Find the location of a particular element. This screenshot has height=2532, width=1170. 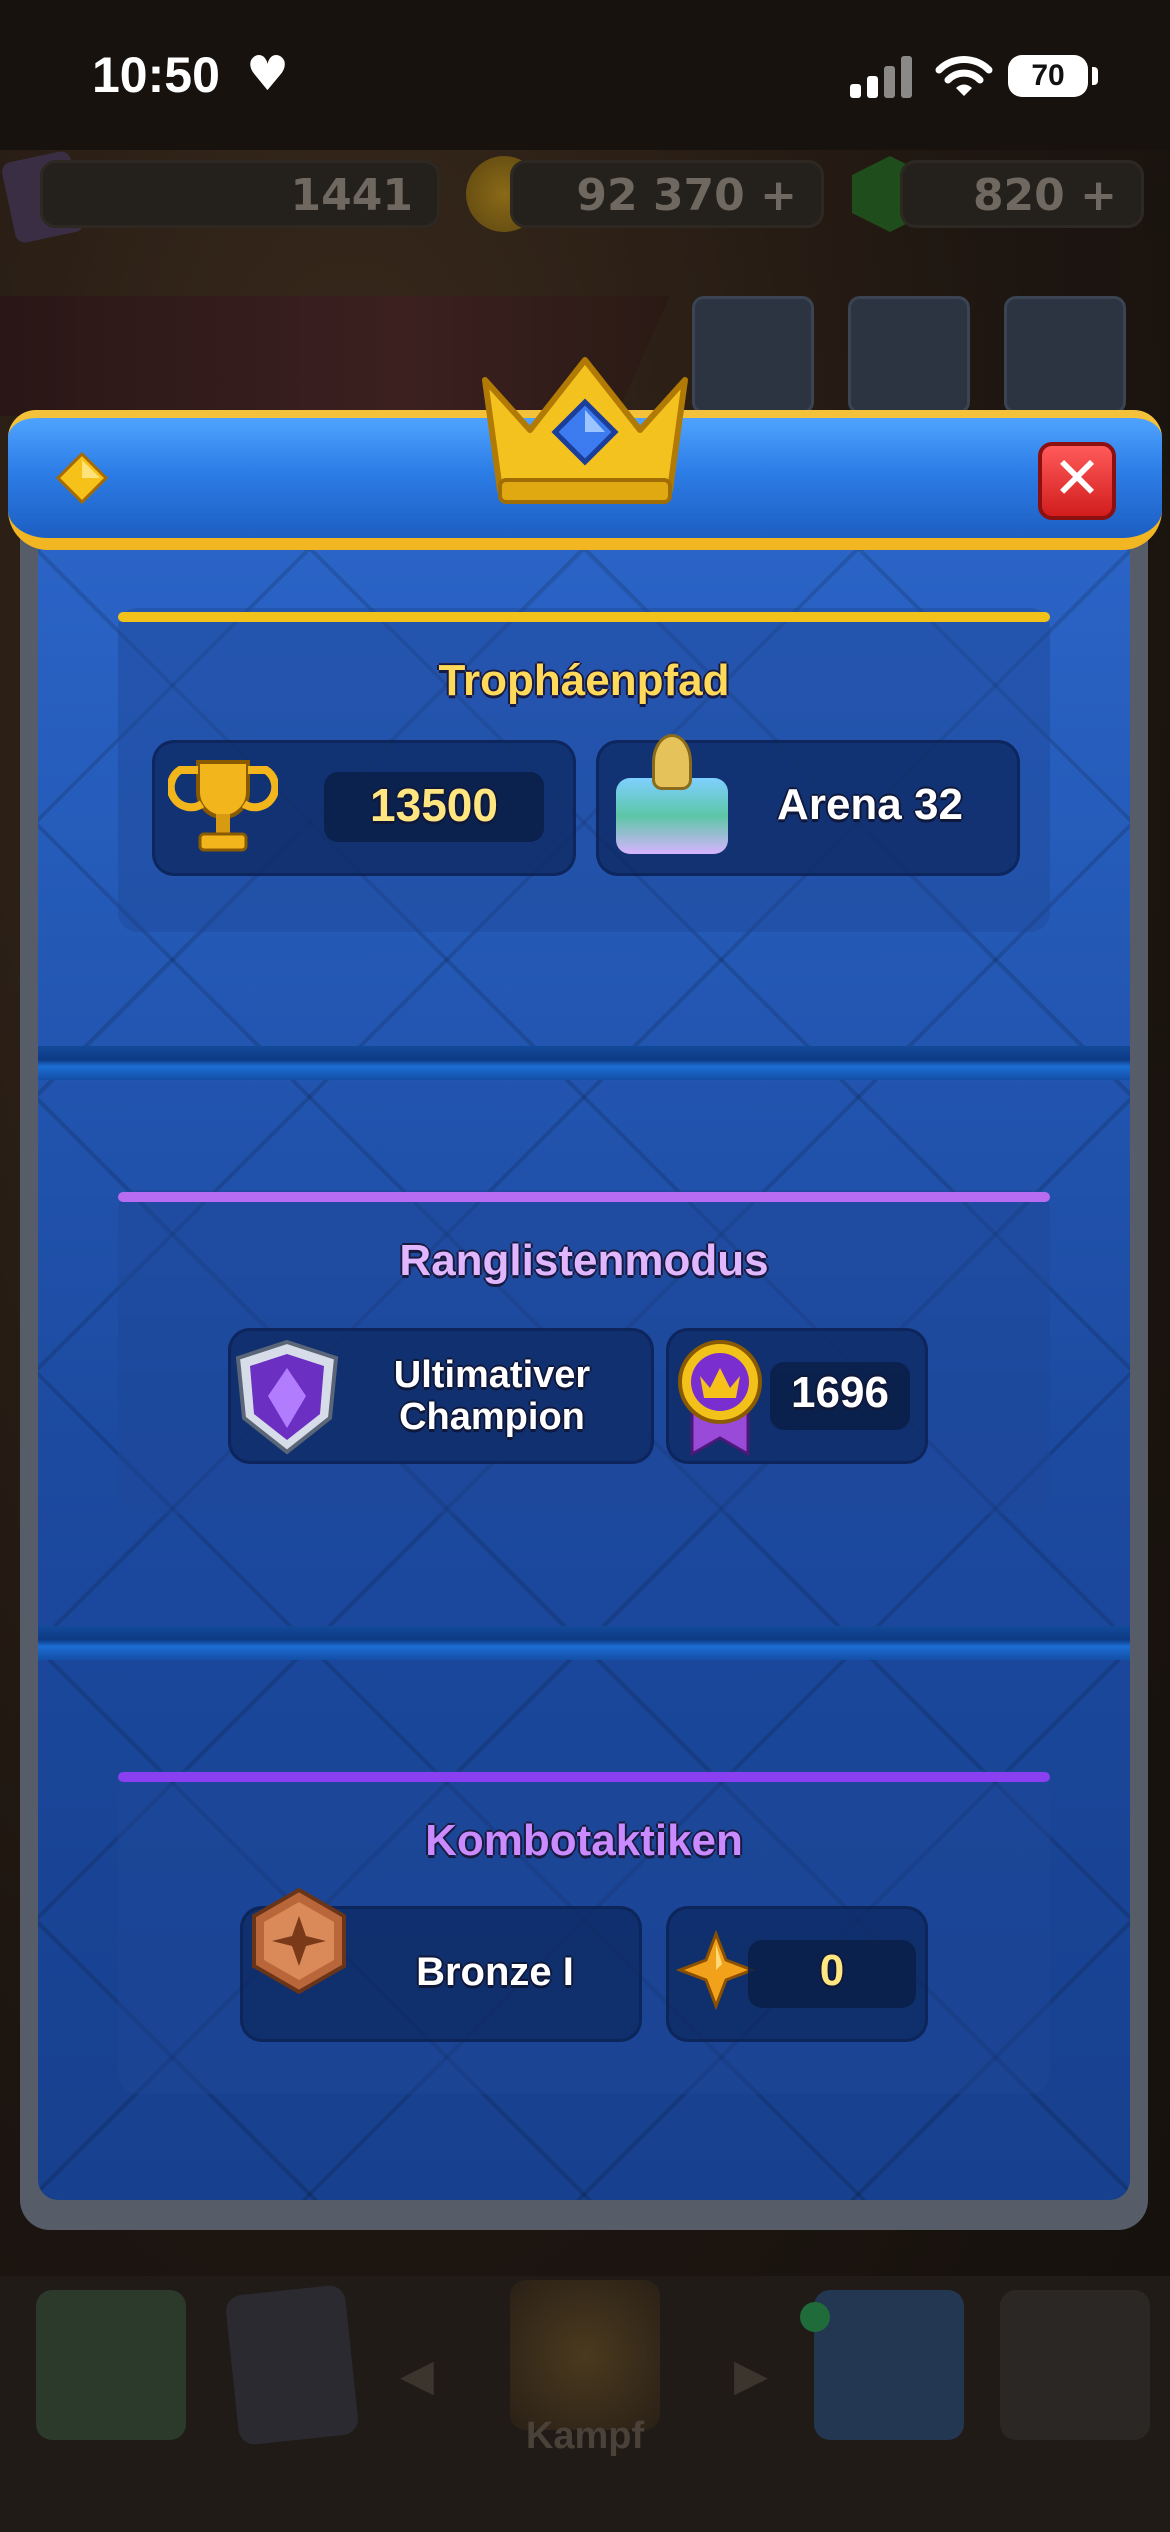

gold-counter: 92 370 + is located at coordinates (667, 194).